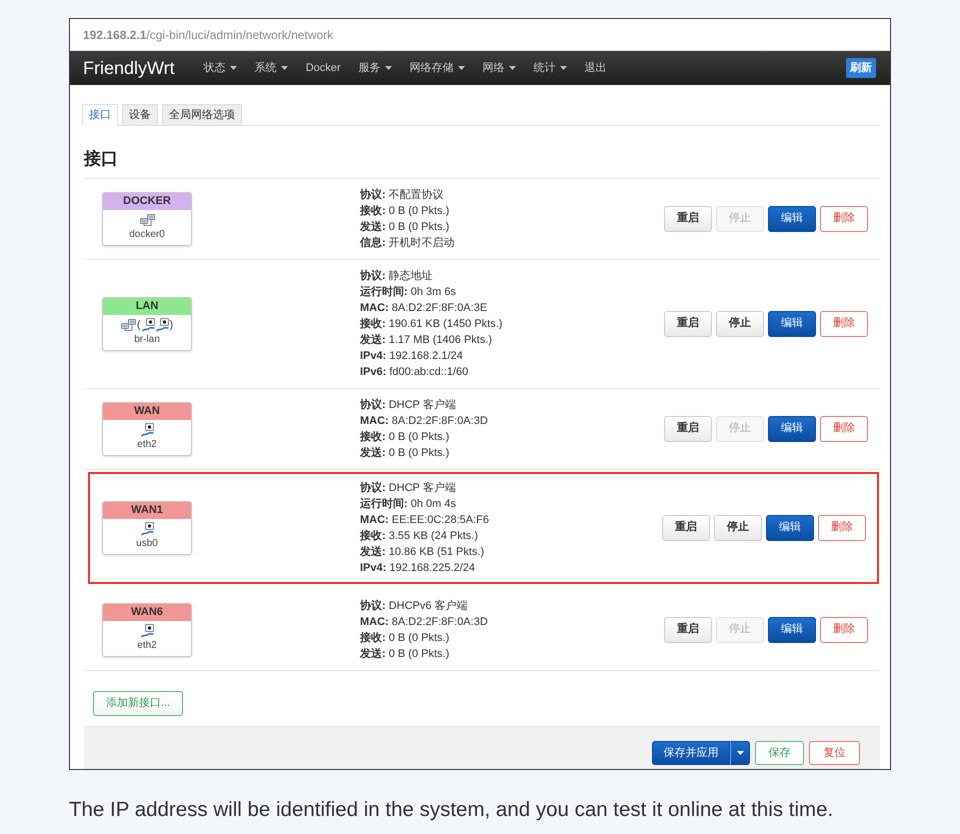 This screenshot has height=834, width=960. What do you see at coordinates (437, 68) in the screenshot?
I see `nav-menu-item: 网络存储` at bounding box center [437, 68].